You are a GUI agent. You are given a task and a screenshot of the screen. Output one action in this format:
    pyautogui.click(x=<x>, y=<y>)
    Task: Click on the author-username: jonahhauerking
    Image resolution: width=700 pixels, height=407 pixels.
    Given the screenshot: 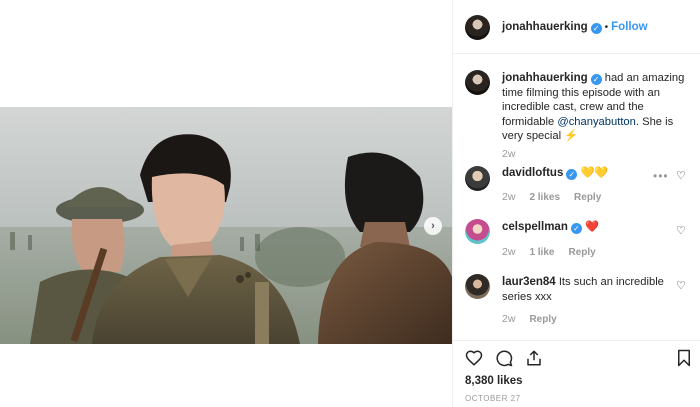 What is the action you would take?
    pyautogui.click(x=545, y=27)
    